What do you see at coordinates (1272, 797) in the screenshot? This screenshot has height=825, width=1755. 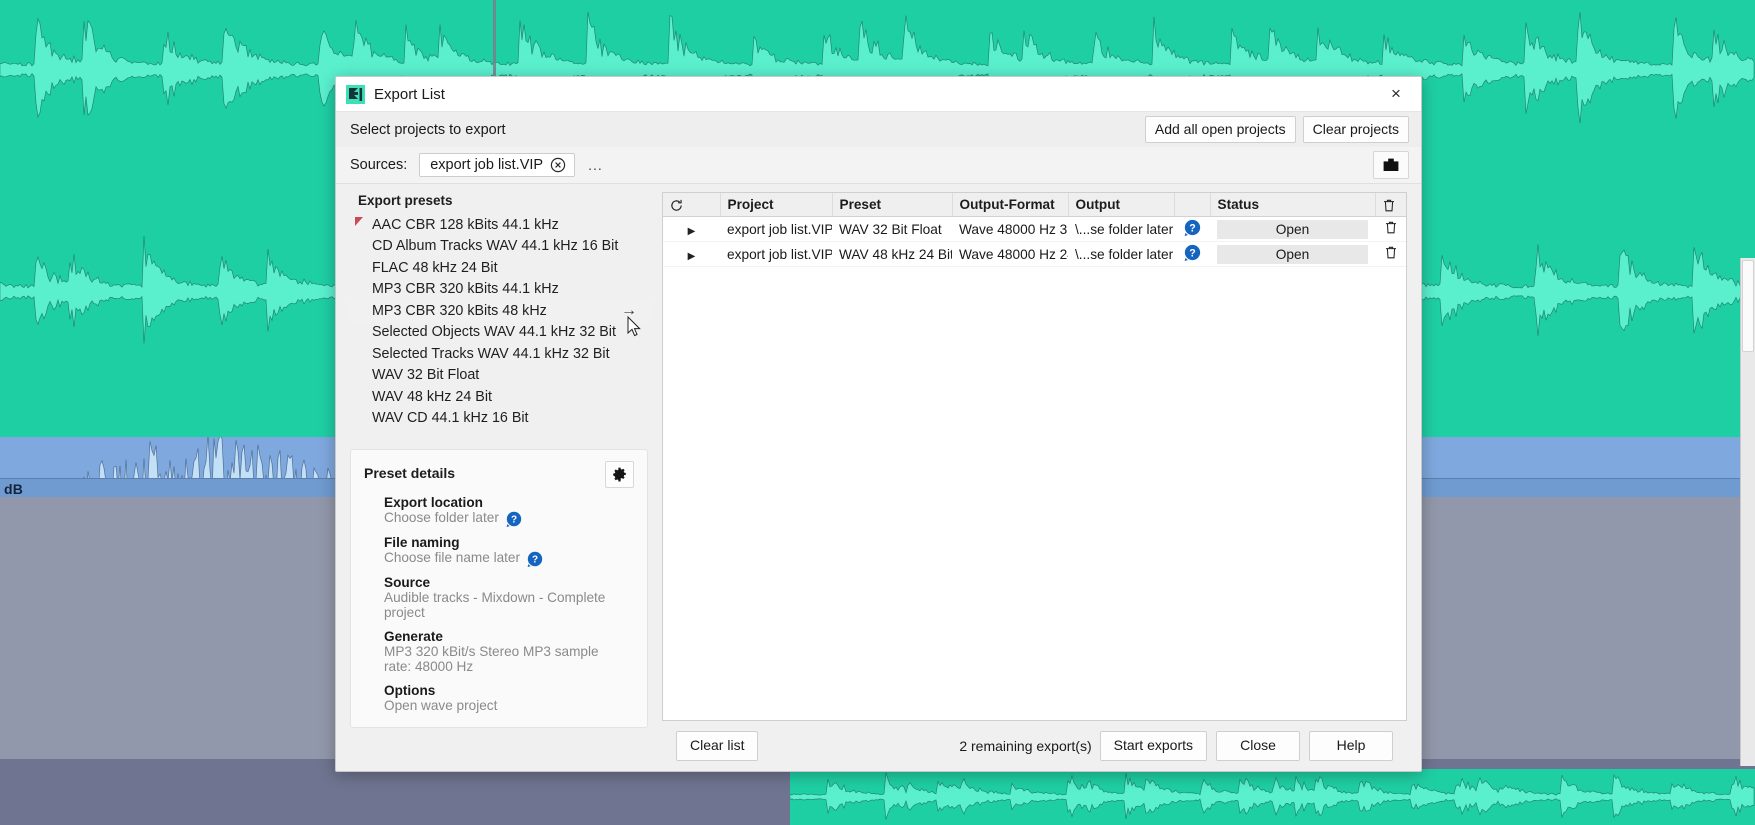 I see `audio-track-teal-bottom` at bounding box center [1272, 797].